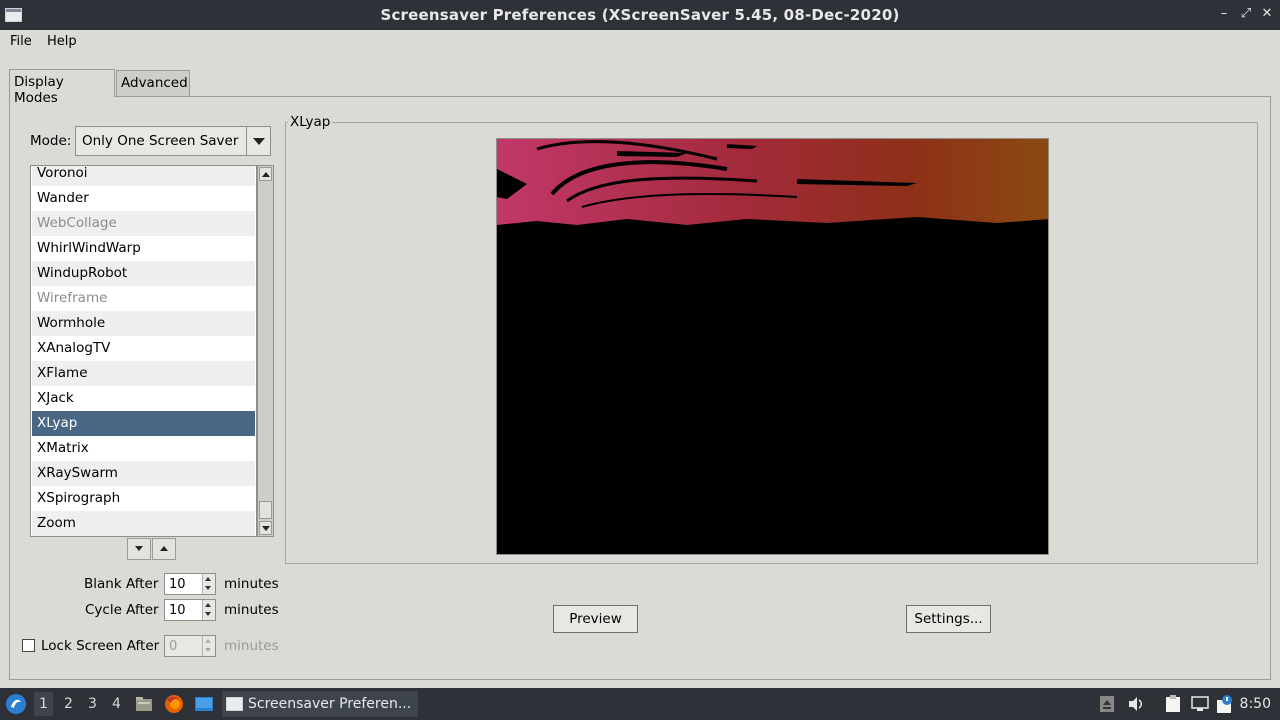  Describe the element at coordinates (251, 610) in the screenshot. I see `cycle-after-units: minutes` at that location.